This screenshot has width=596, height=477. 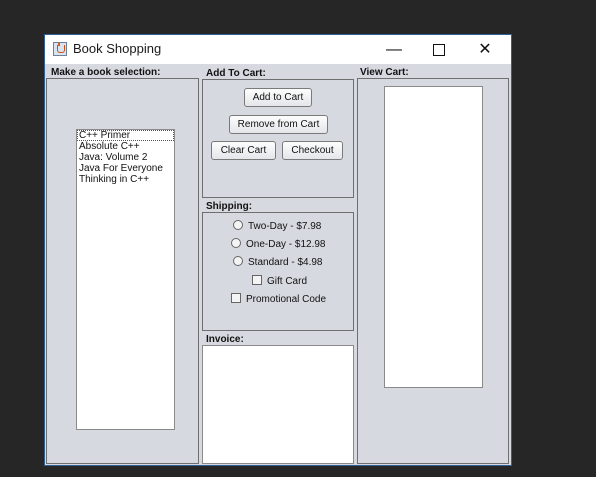 I want to click on clear-cart-button: Clear Cart, so click(x=243, y=150).